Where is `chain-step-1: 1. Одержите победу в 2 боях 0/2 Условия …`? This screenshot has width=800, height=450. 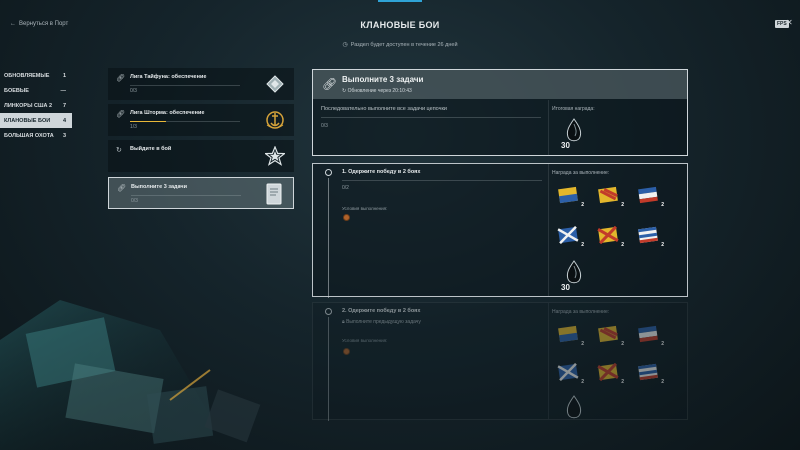 chain-step-1: 1. Одержите победу в 2 боях 0/2 Условия … is located at coordinates (500, 230).